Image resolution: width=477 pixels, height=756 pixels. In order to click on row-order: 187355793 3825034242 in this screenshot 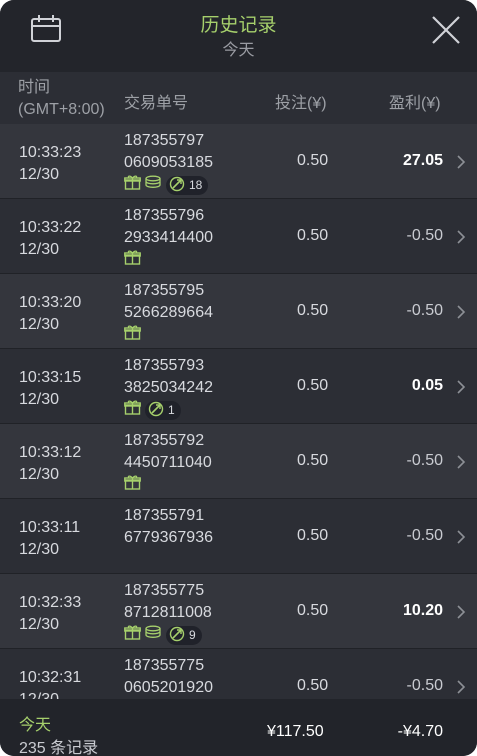, I will do `click(168, 377)`.